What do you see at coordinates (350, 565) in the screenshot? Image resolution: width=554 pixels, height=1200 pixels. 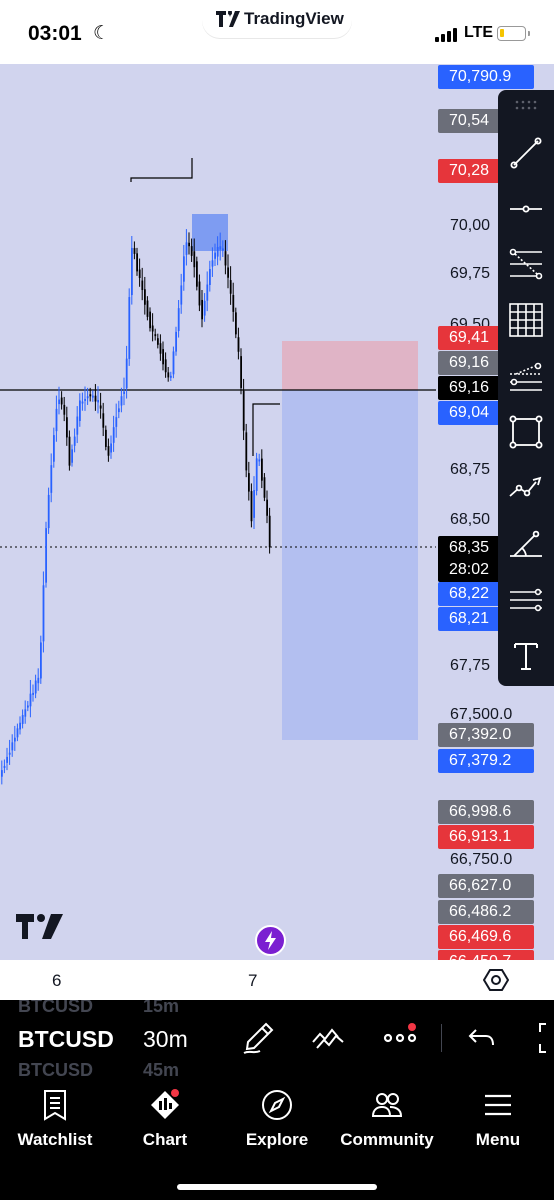 I see `short-target-zone` at bounding box center [350, 565].